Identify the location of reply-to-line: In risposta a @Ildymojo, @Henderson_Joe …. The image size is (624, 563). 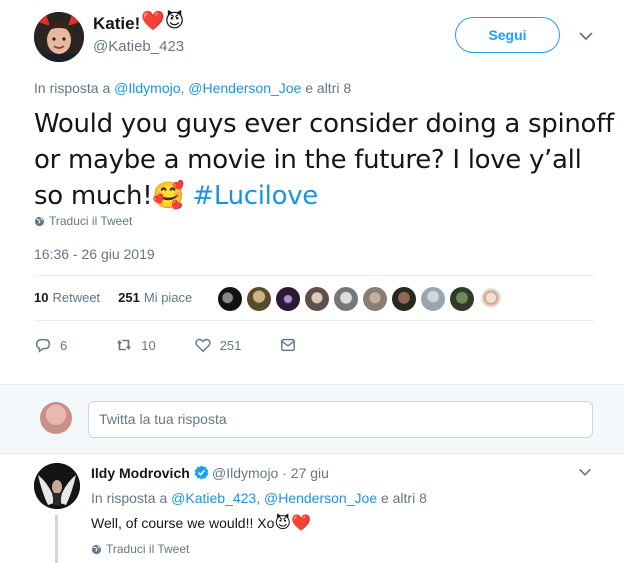
(192, 88).